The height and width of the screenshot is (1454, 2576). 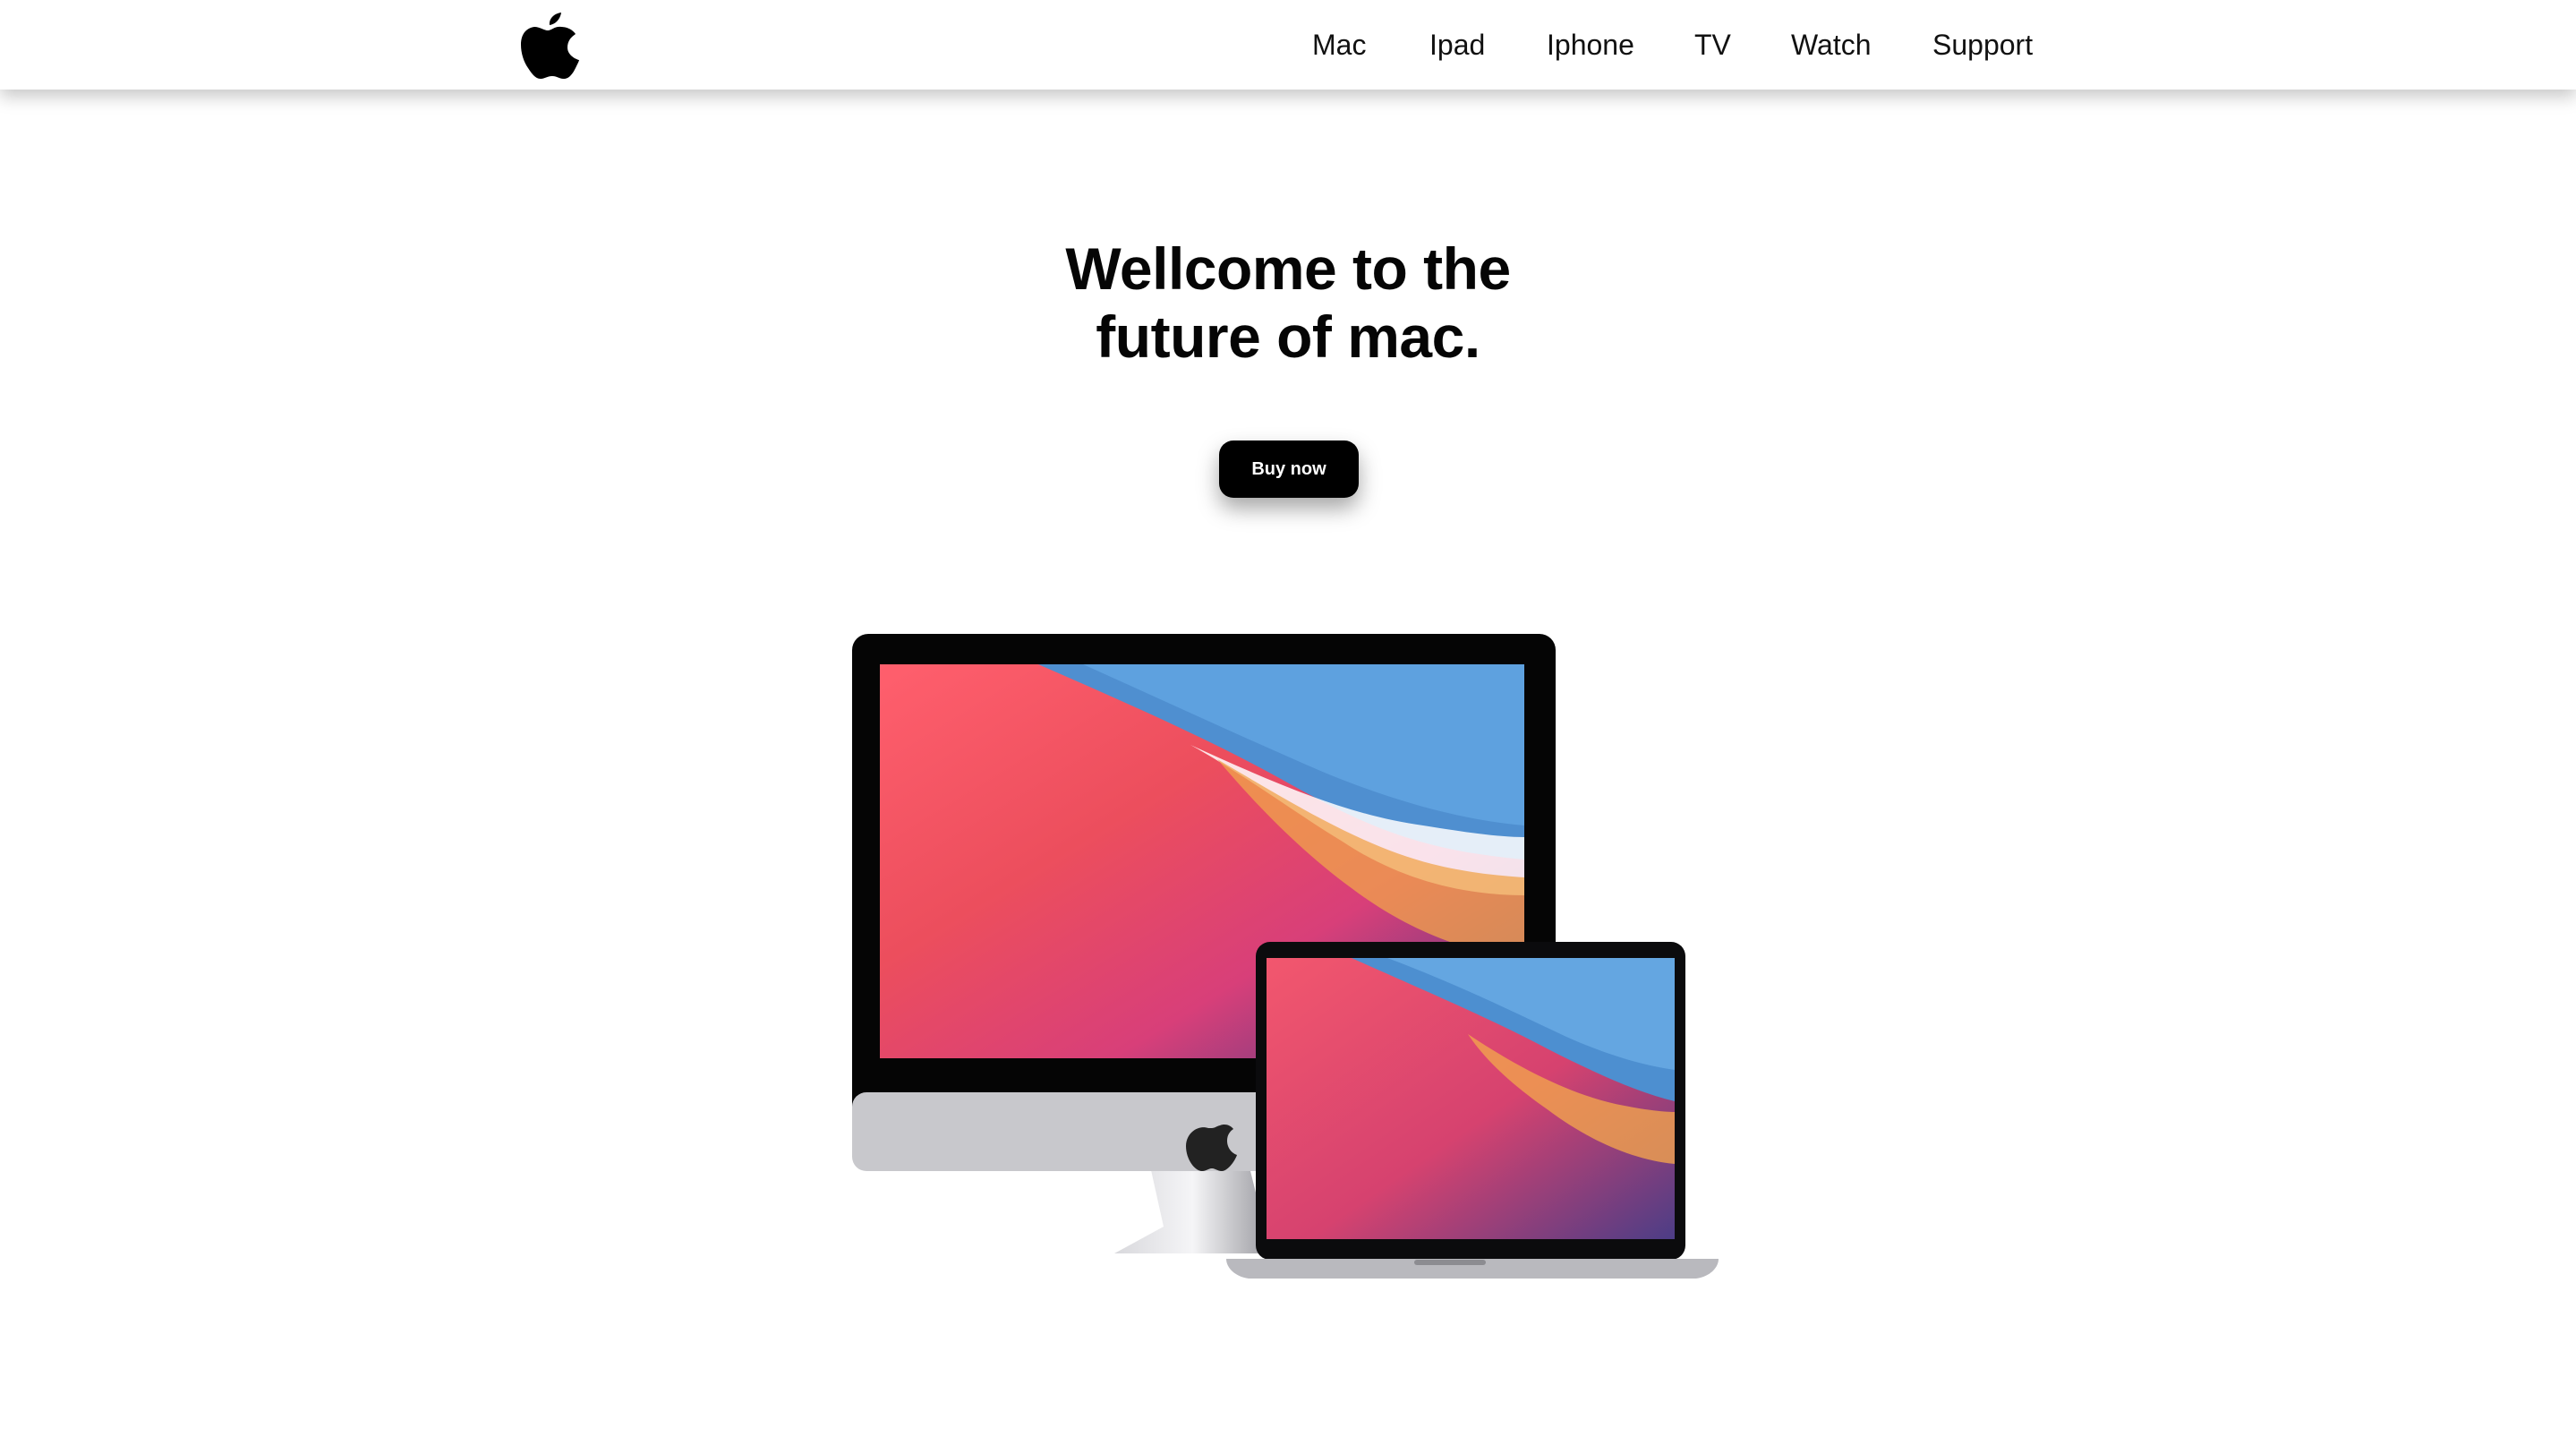 I want to click on imac-and-macbook-illustration, so click(x=1285, y=956).